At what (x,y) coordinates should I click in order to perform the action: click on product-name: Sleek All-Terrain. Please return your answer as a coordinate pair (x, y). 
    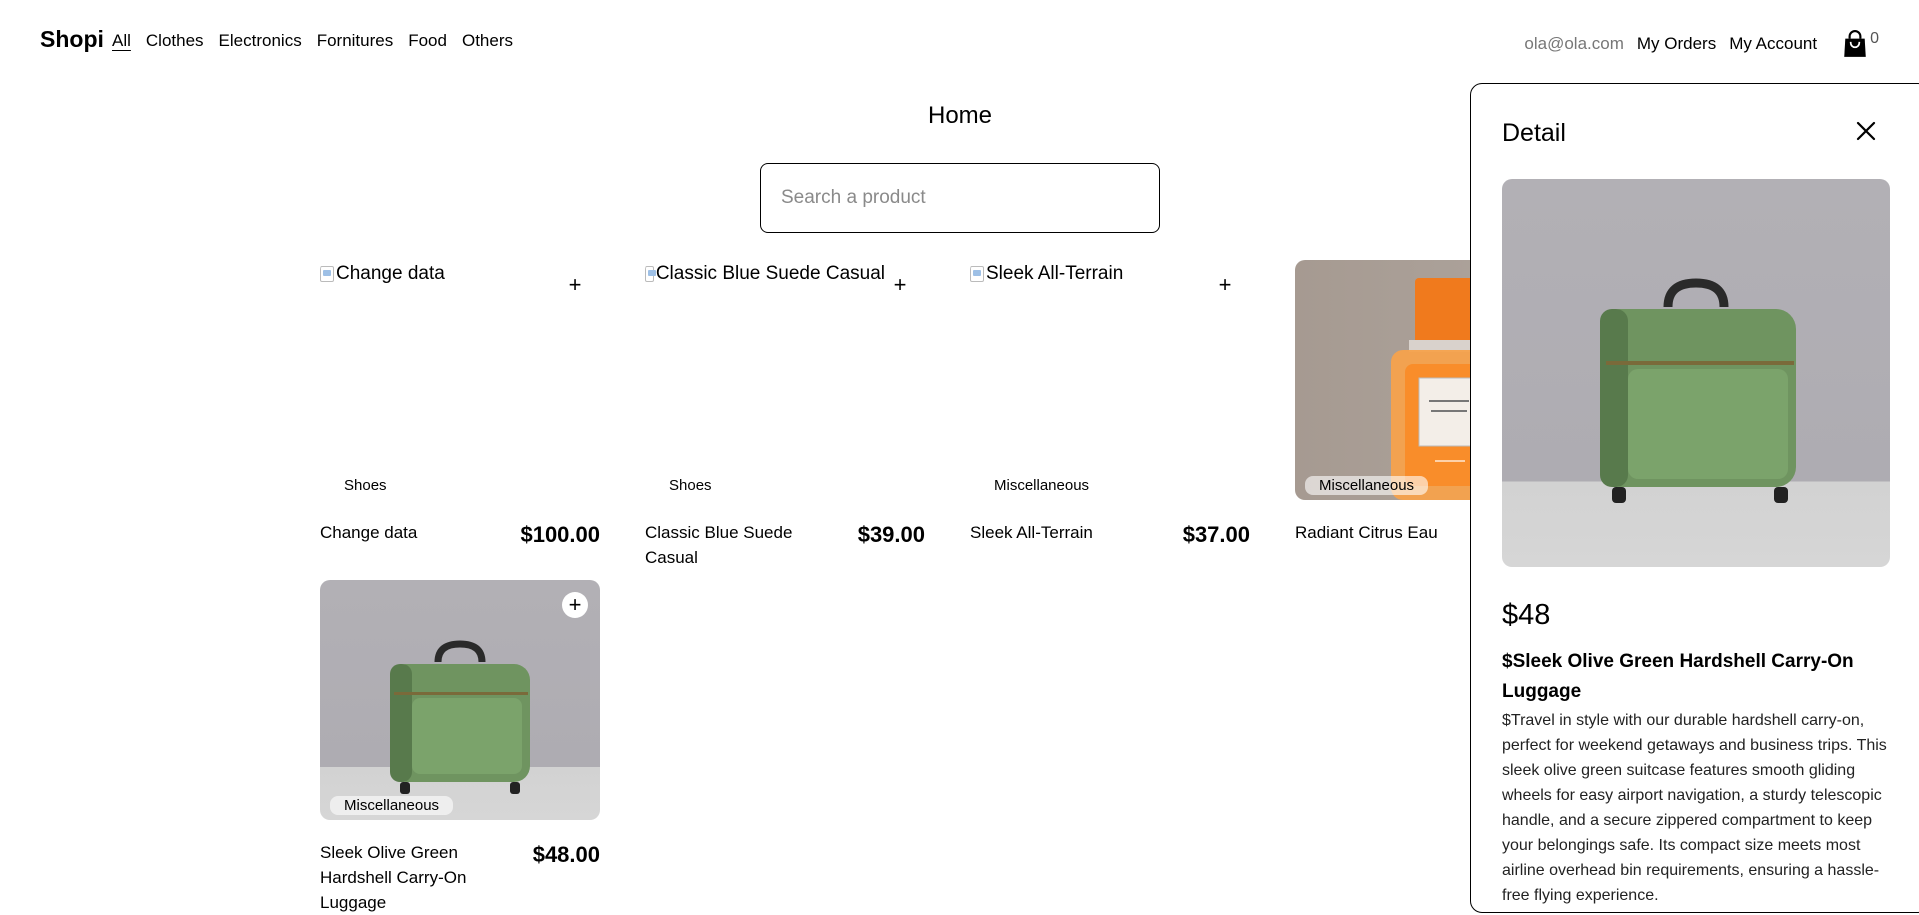
    Looking at the image, I should click on (1031, 532).